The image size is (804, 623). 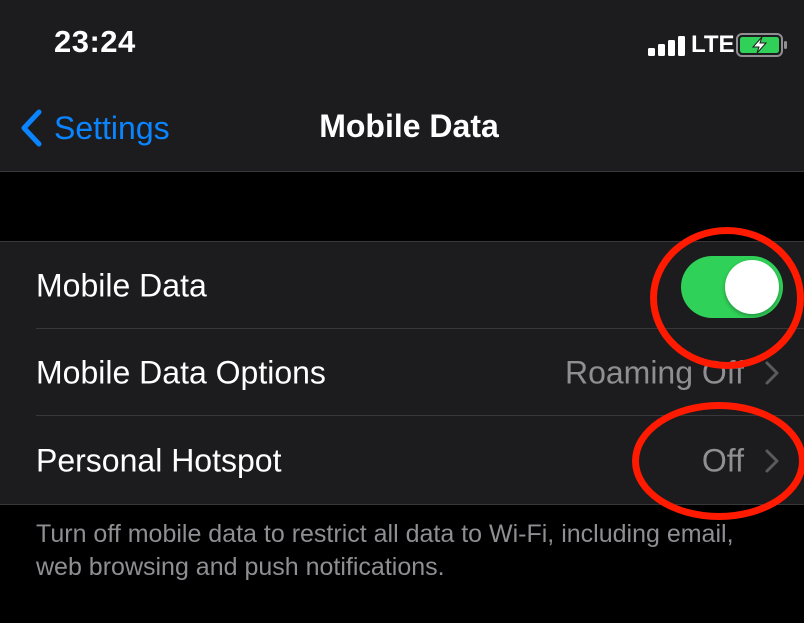 What do you see at coordinates (402, 460) in the screenshot?
I see `personal-hotspot-row: Personal Hotspot Off` at bounding box center [402, 460].